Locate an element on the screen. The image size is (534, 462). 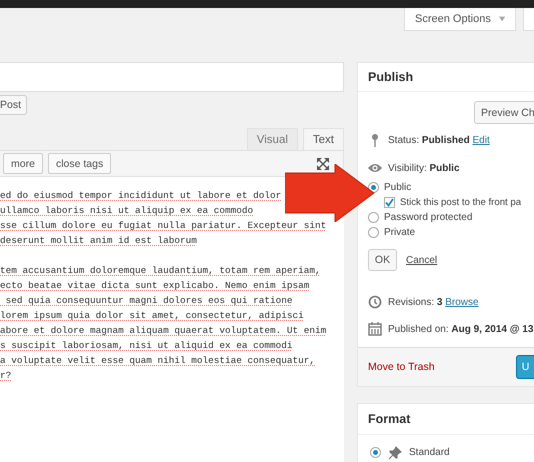
text-line: lorem ipsum quia dolor sit amet, consectetur, adipisci is located at coordinates (152, 316).